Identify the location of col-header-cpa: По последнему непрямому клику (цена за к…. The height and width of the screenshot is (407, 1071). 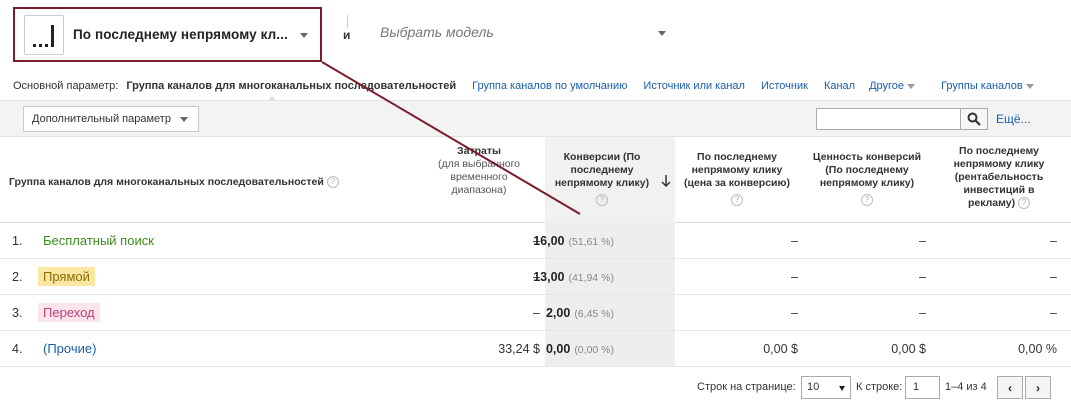
(737, 179).